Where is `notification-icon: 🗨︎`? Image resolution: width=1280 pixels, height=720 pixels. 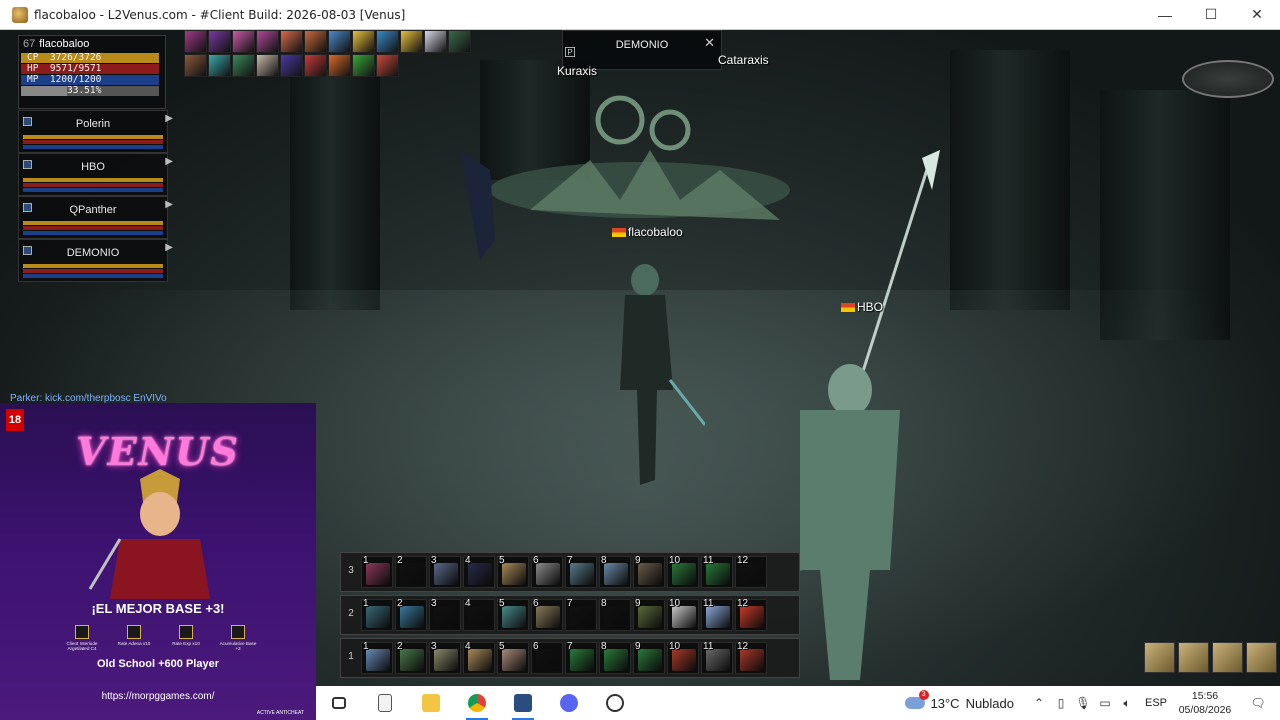 notification-icon: 🗨︎ is located at coordinates (1258, 703).